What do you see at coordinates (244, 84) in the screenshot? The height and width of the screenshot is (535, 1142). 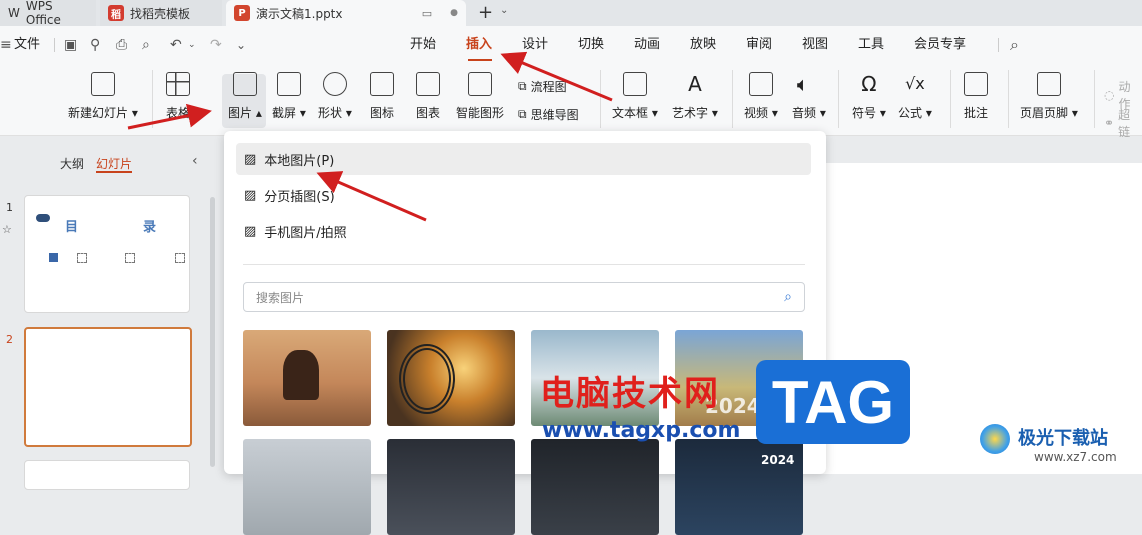 I see `picture-icon` at bounding box center [244, 84].